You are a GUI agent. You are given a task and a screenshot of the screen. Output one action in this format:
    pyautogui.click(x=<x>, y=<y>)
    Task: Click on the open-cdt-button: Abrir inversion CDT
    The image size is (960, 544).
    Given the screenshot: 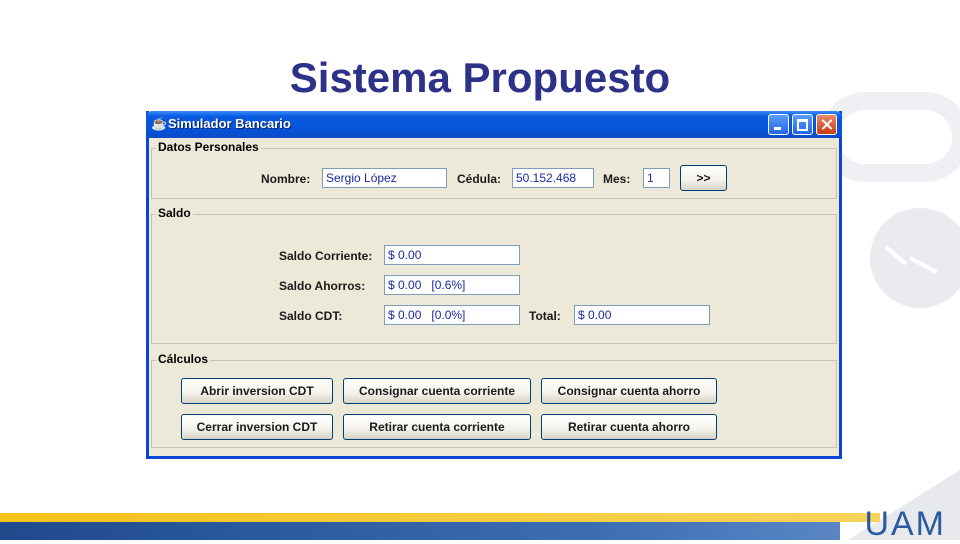 What is the action you would take?
    pyautogui.click(x=257, y=391)
    